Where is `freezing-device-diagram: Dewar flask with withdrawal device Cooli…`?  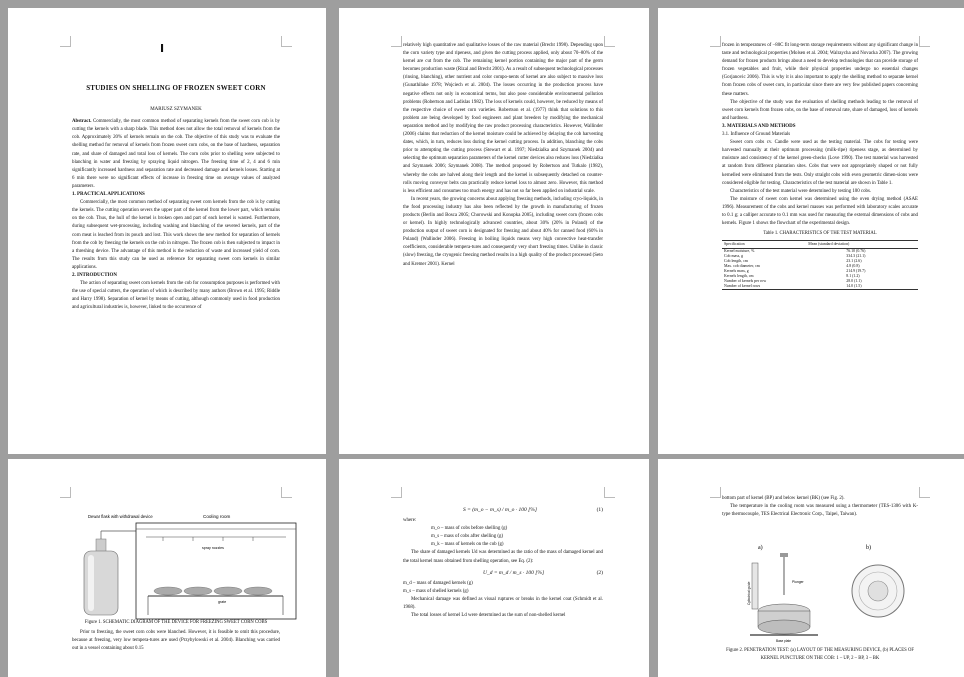 freezing-device-diagram: Dewar flask with withdrawal device Cooli… is located at coordinates (190, 567).